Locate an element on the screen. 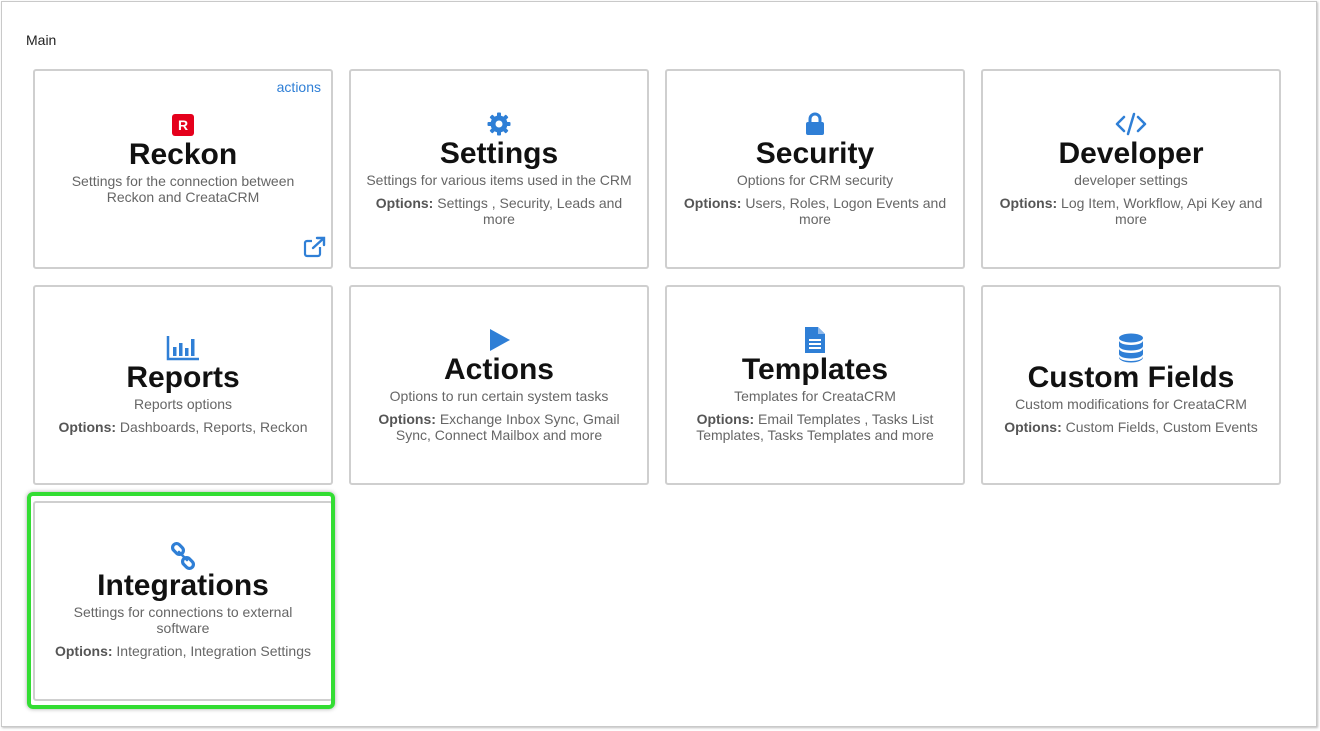  tile-options: Options: Dashboards, Reports, Reckon is located at coordinates (183, 427).